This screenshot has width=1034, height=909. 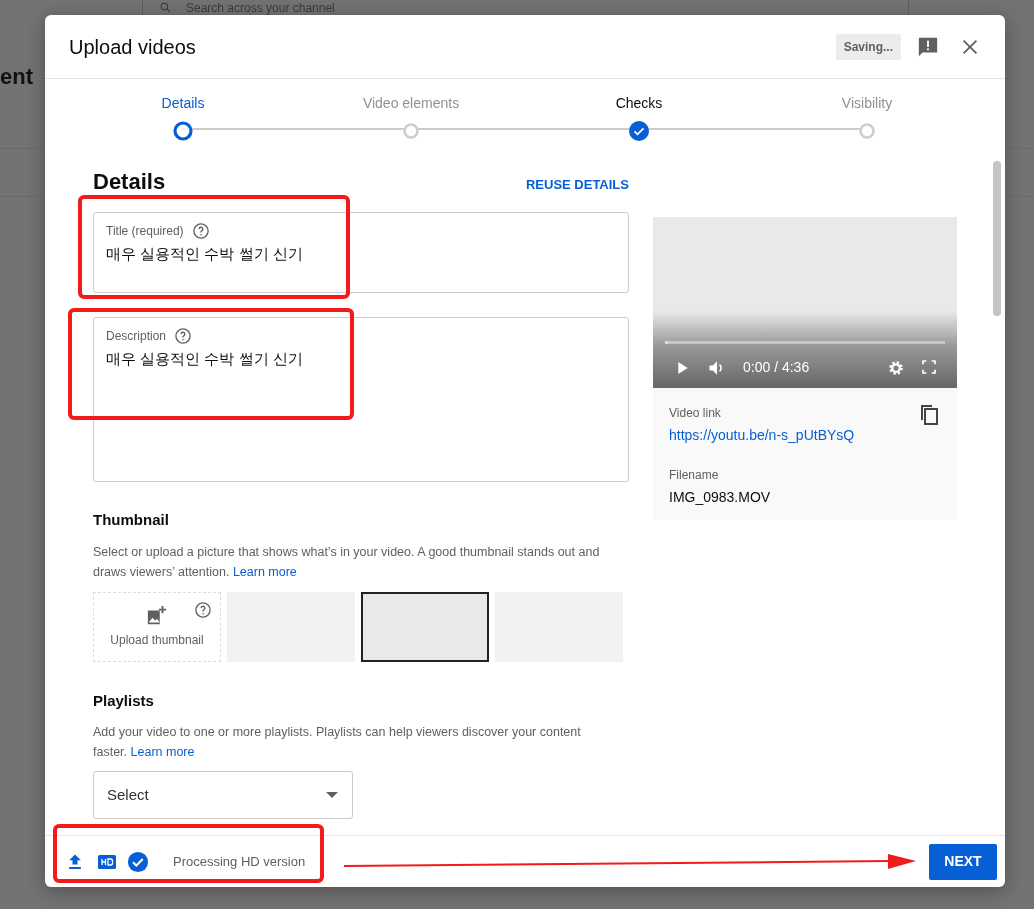 What do you see at coordinates (157, 615) in the screenshot?
I see `add-image-icon` at bounding box center [157, 615].